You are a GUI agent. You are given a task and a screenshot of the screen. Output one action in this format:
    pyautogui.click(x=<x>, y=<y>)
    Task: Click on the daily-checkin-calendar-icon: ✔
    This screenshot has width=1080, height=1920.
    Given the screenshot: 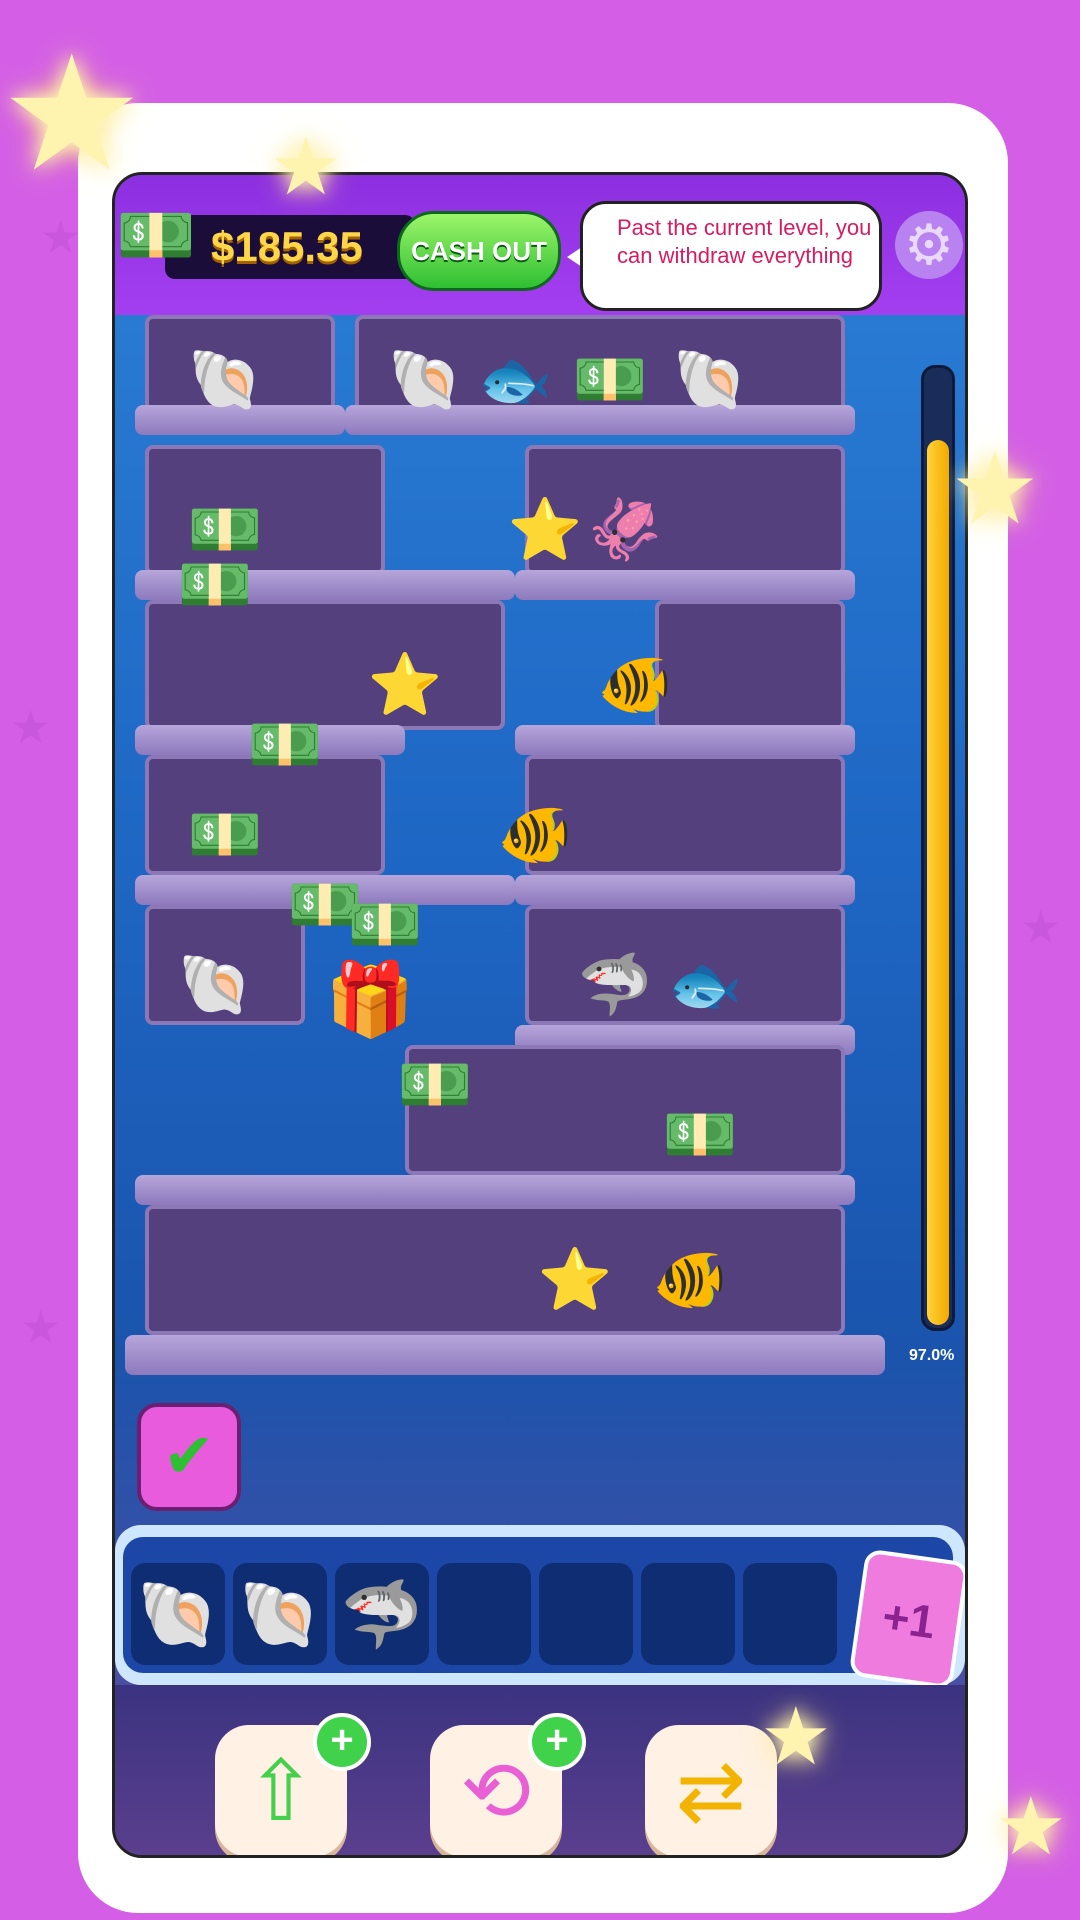 What is the action you would take?
    pyautogui.click(x=189, y=1457)
    